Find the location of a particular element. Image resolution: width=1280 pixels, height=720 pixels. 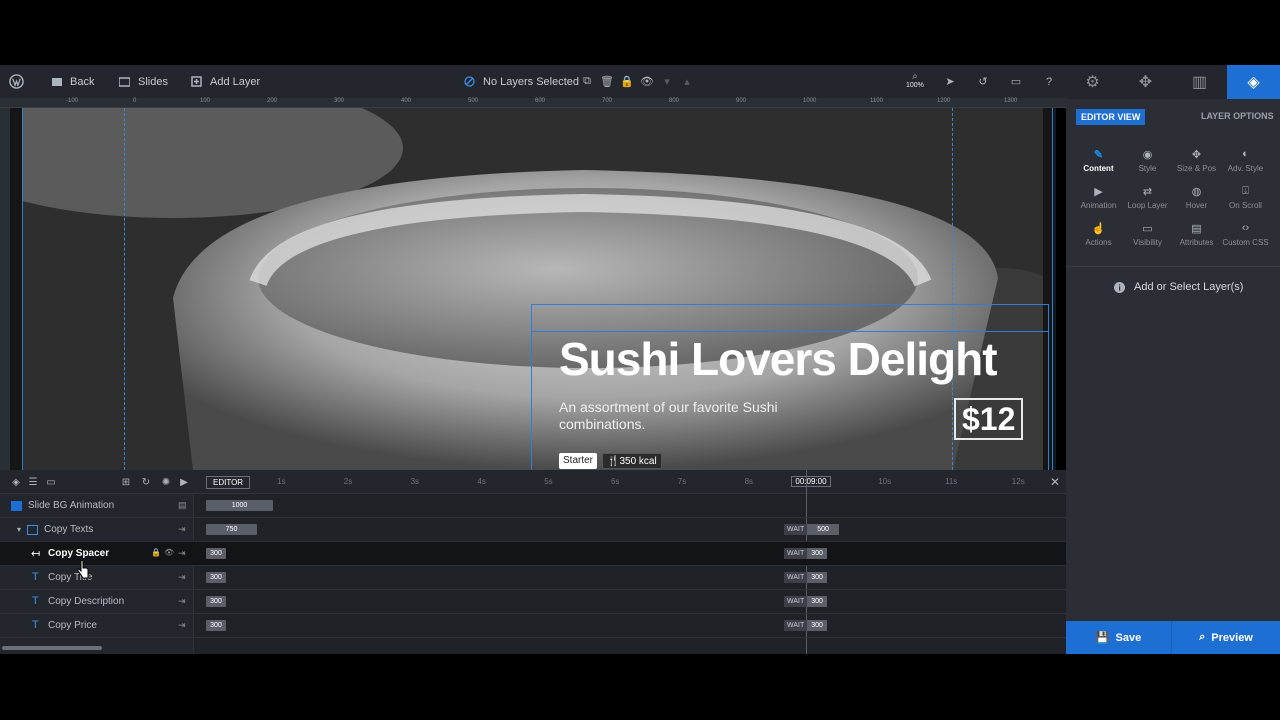

close-icon: ✕ is located at coordinates (1055, 482).